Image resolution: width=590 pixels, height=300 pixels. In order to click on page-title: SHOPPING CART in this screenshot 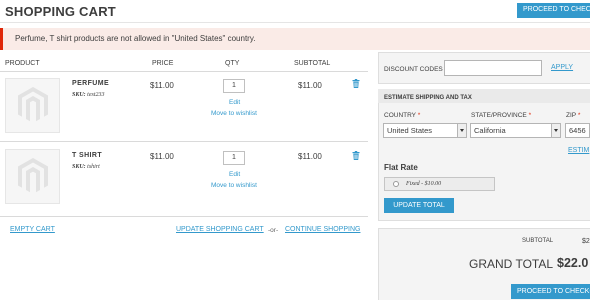, I will do `click(60, 11)`.